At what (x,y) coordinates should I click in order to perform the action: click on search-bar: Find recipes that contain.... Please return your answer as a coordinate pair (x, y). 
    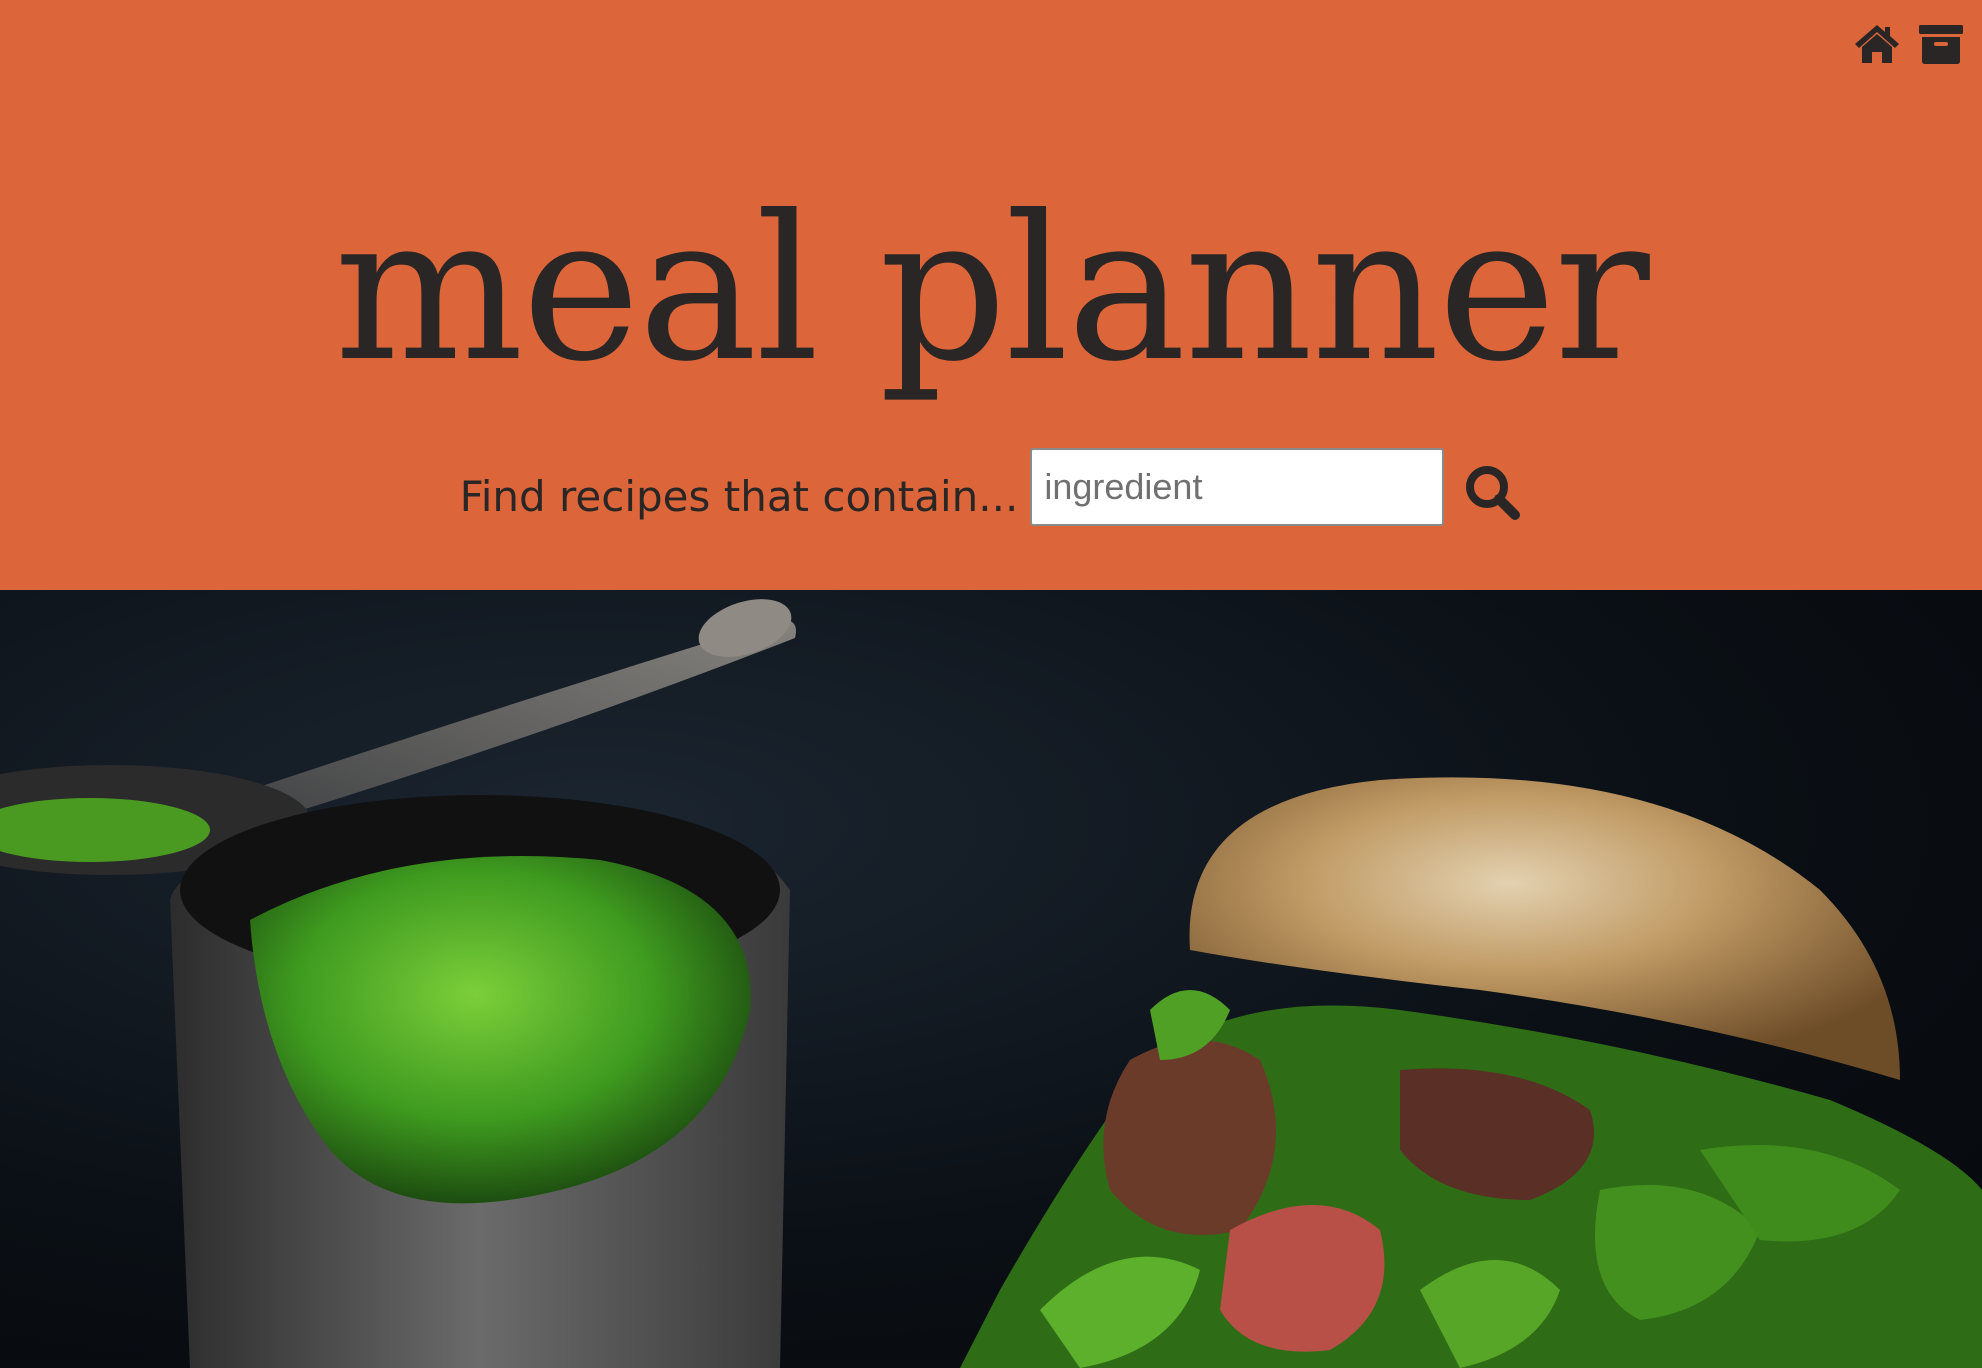
    Looking at the image, I should click on (991, 487).